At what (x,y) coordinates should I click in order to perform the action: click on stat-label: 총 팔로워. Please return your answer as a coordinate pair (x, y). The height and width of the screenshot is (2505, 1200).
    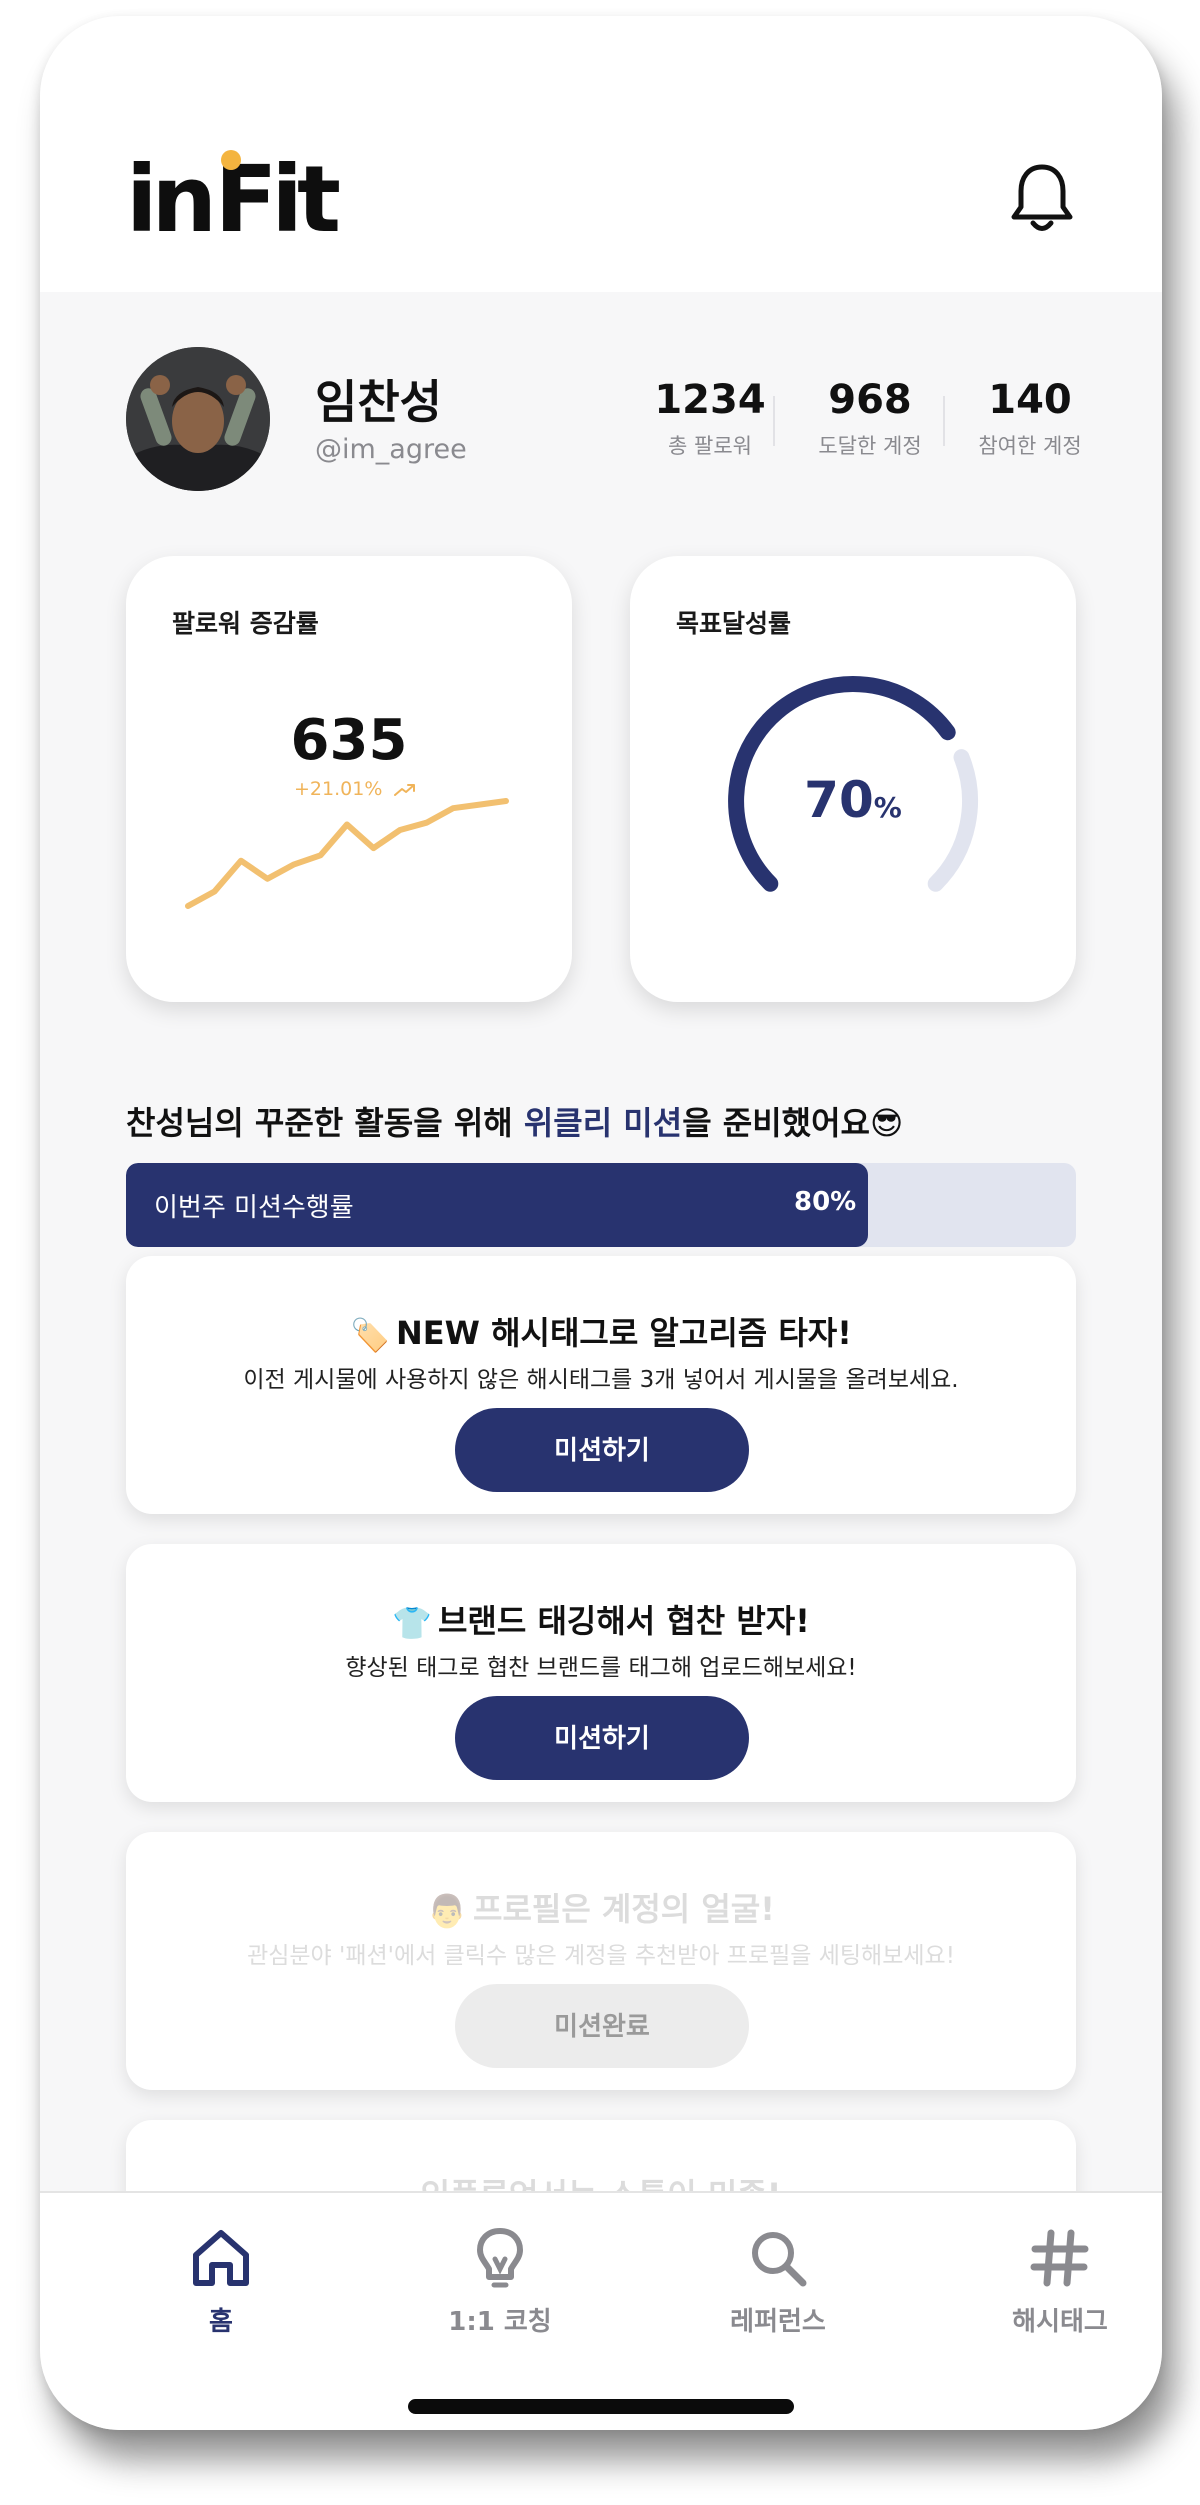
    Looking at the image, I should click on (710, 446).